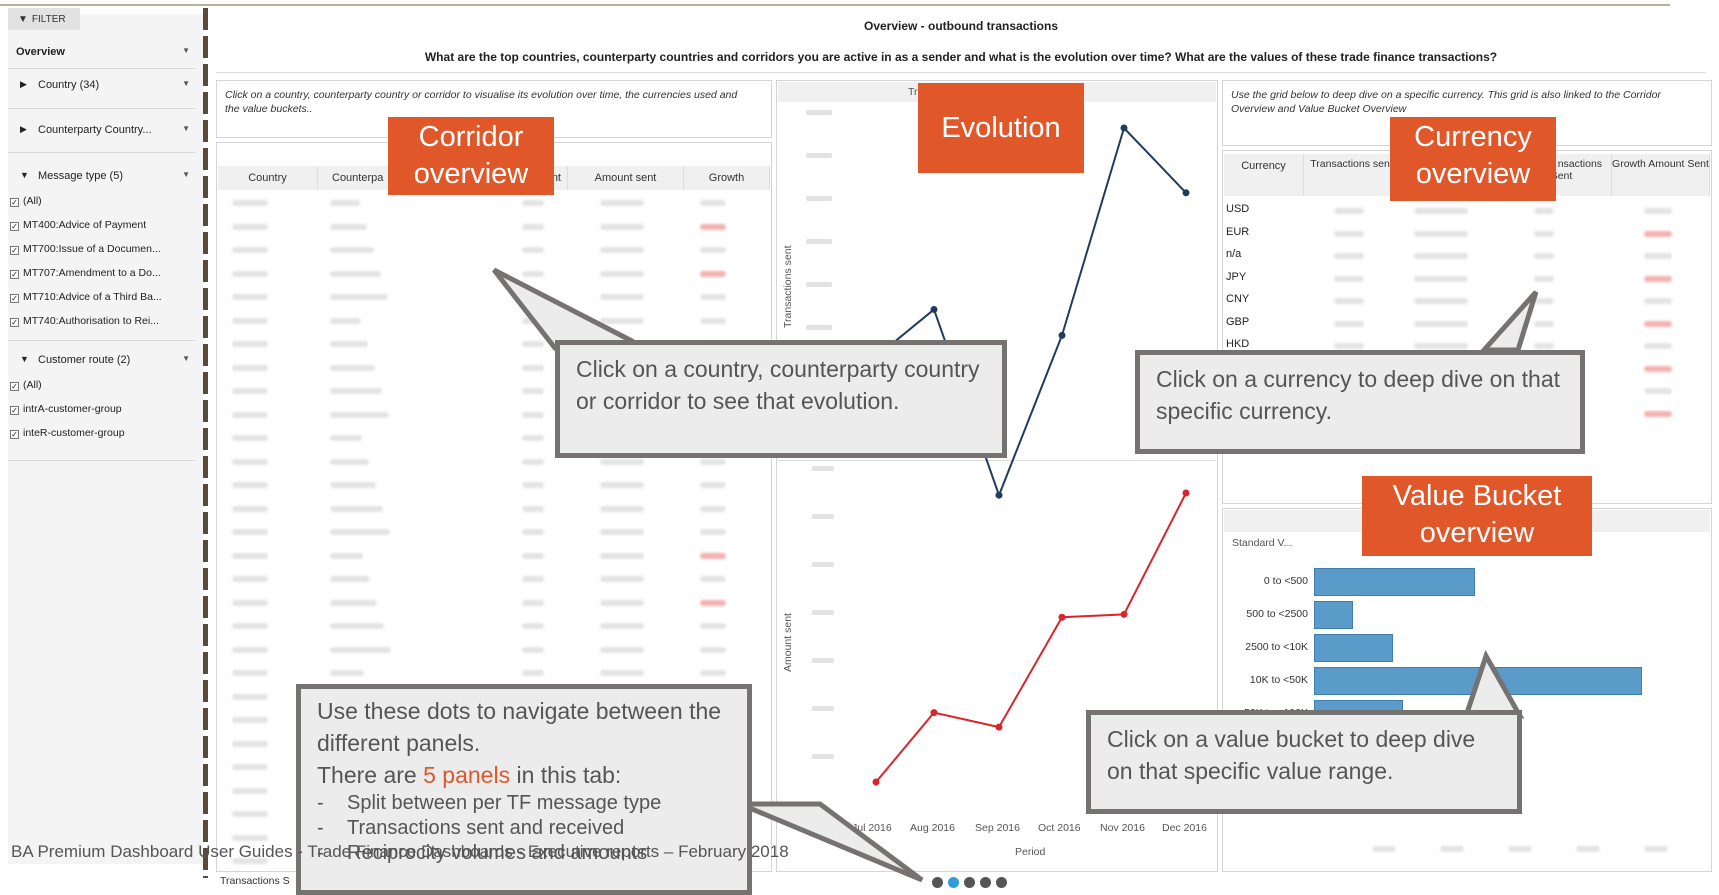  What do you see at coordinates (524, 803) in the screenshot?
I see `panel-list-item: Split between per TF message type` at bounding box center [524, 803].